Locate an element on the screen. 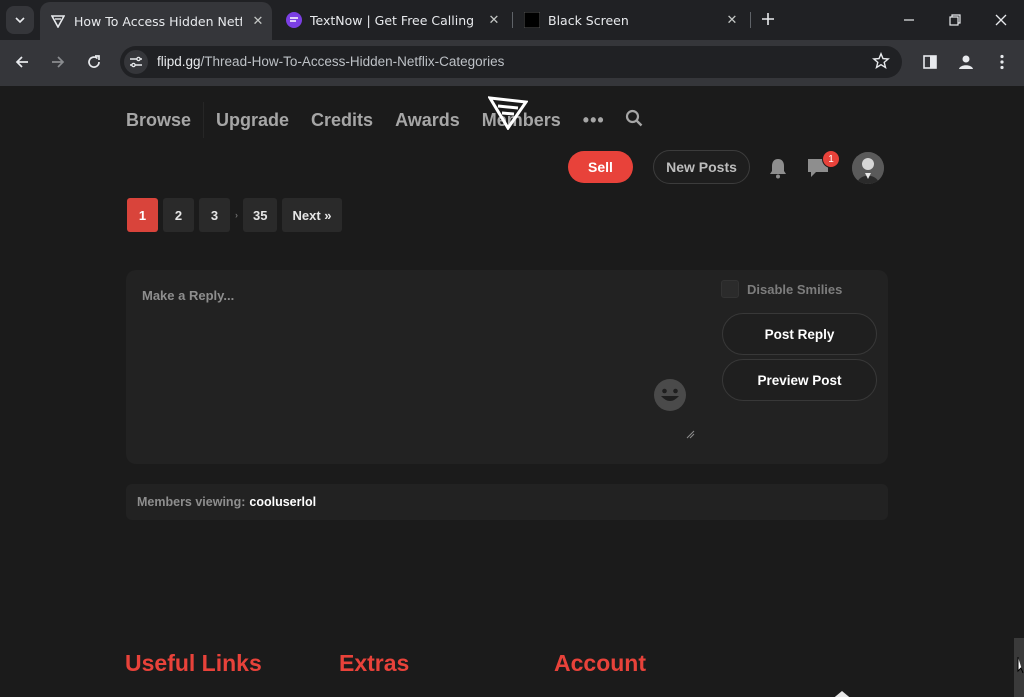 The width and height of the screenshot is (1024, 697). profile-icon is located at coordinates (966, 62).